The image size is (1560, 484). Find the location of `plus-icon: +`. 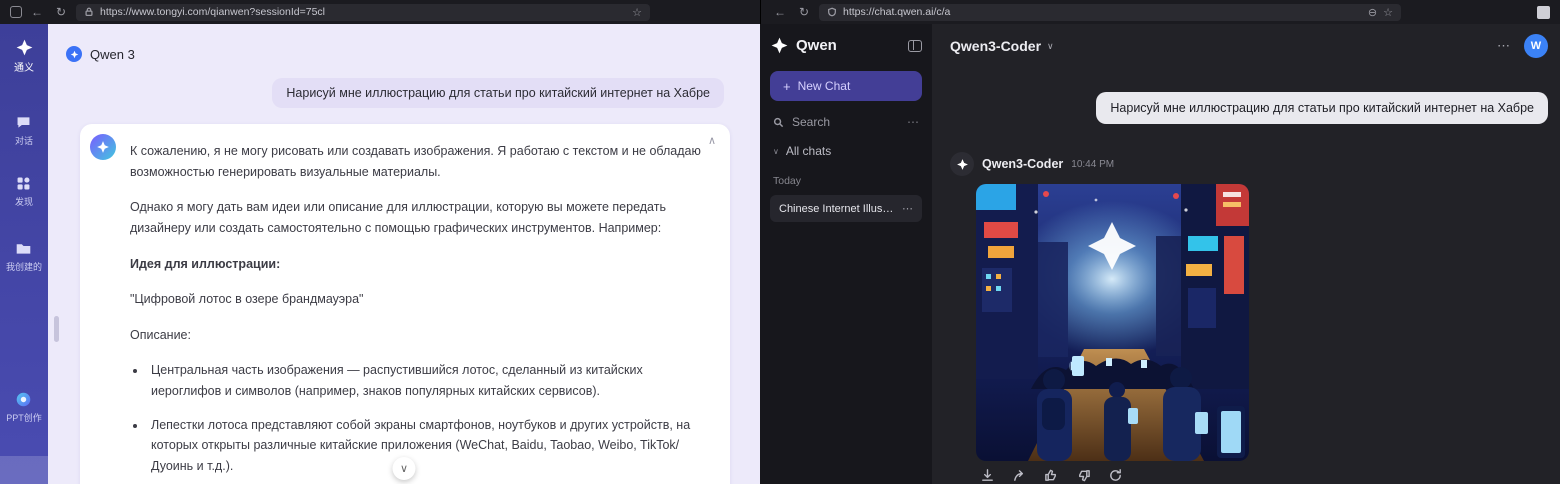

plus-icon: + is located at coordinates (787, 86).